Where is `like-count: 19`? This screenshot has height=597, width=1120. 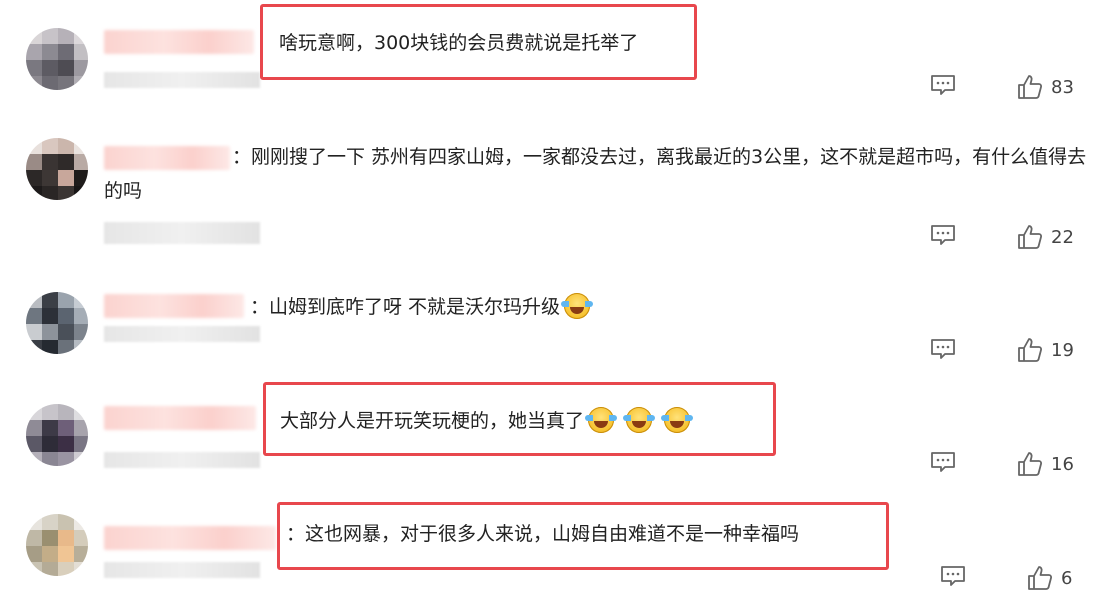 like-count: 19 is located at coordinates (1062, 350).